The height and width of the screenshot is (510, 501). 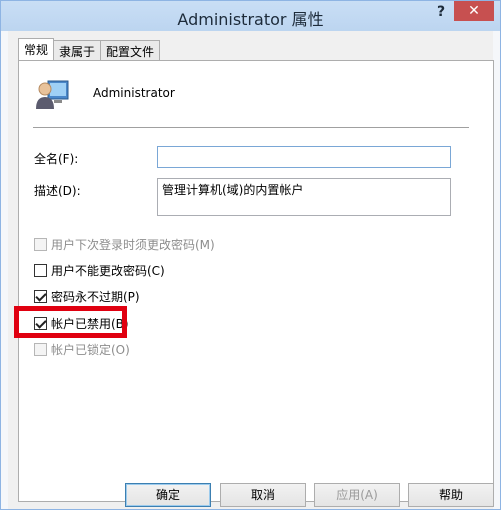 What do you see at coordinates (304, 197) in the screenshot?
I see `description-input: 管理计算机(域)的内置帐户` at bounding box center [304, 197].